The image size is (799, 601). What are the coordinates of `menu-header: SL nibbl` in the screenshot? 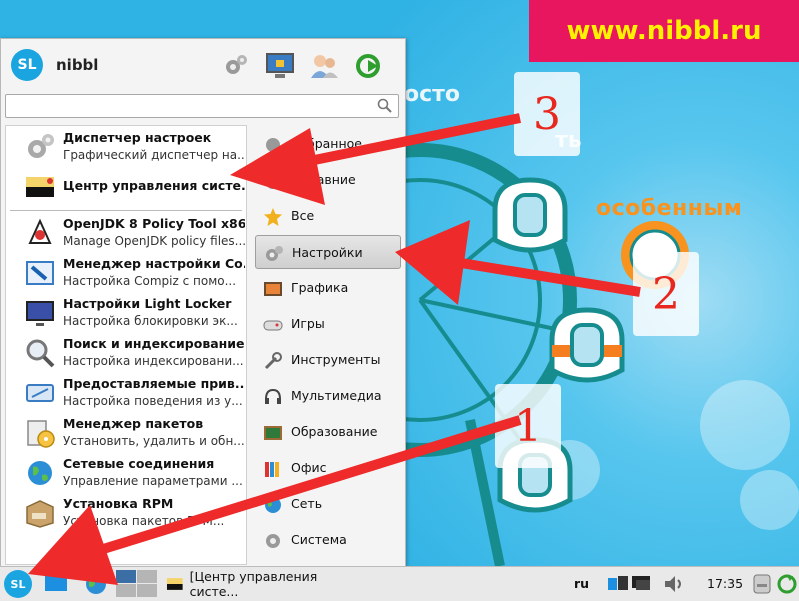 It's located at (203, 64).